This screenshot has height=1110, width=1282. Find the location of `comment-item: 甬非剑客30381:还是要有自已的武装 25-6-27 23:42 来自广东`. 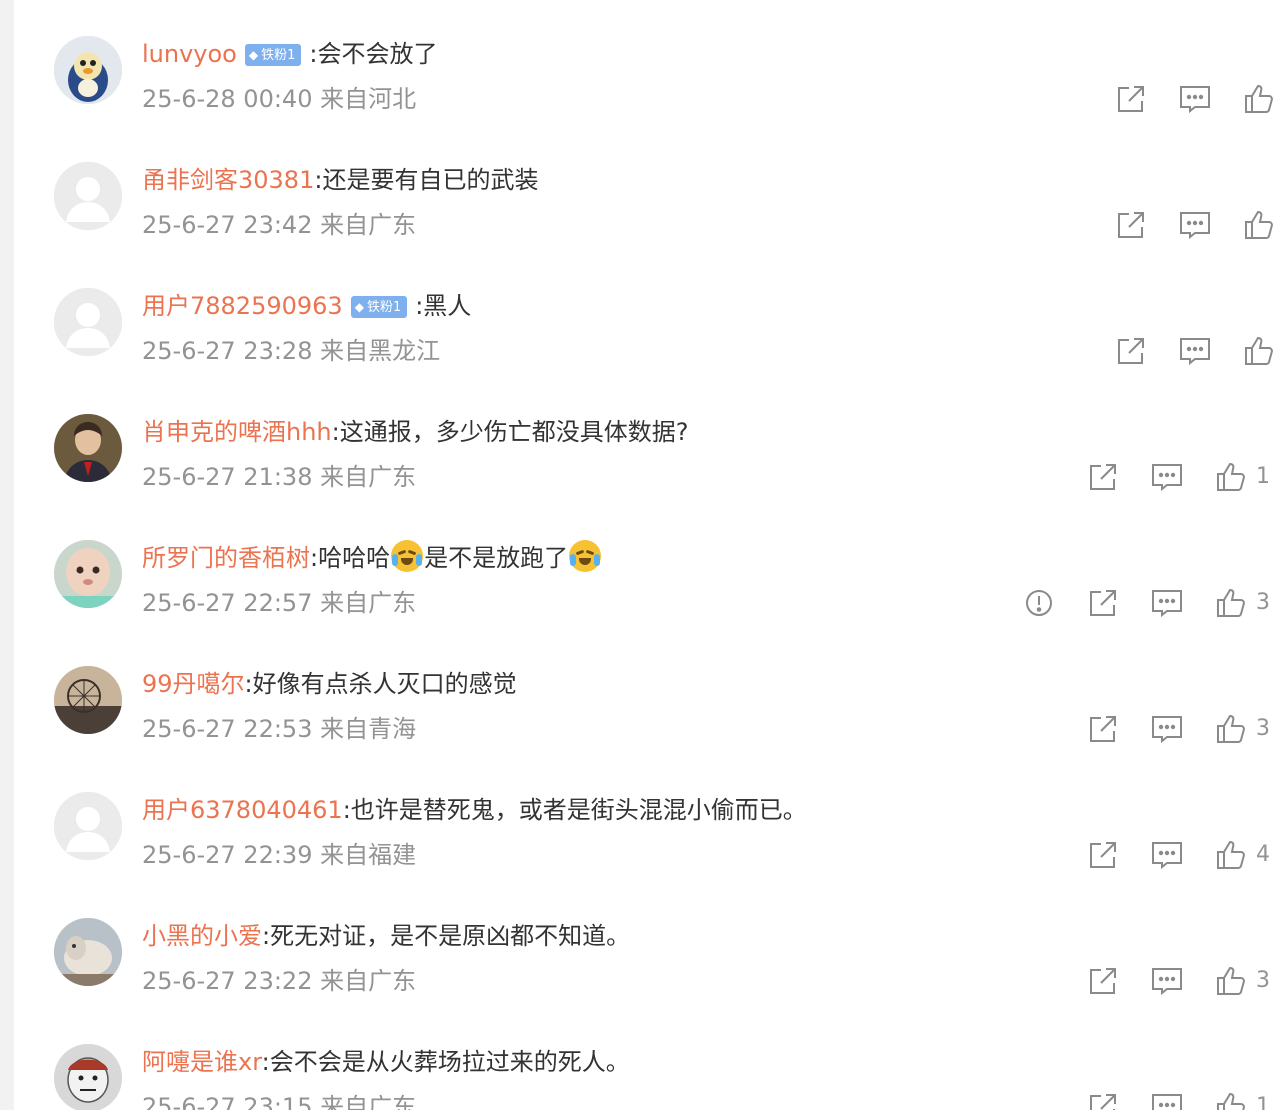

comment-item: 甬非剑客30381:还是要有自已的武装 25-6-27 23:42 来自广东 is located at coordinates (648, 189).